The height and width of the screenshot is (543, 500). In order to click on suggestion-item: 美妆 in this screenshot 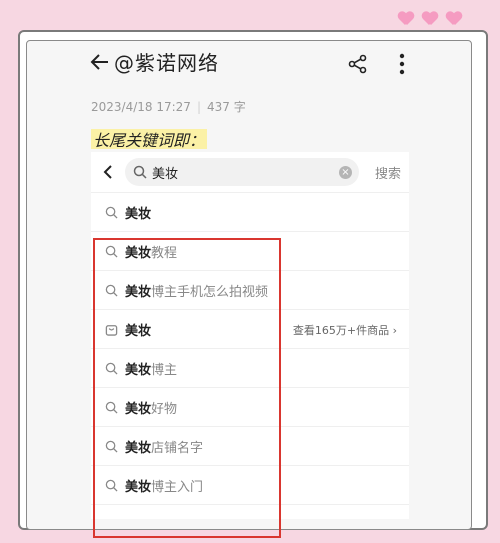, I will do `click(250, 211)`.